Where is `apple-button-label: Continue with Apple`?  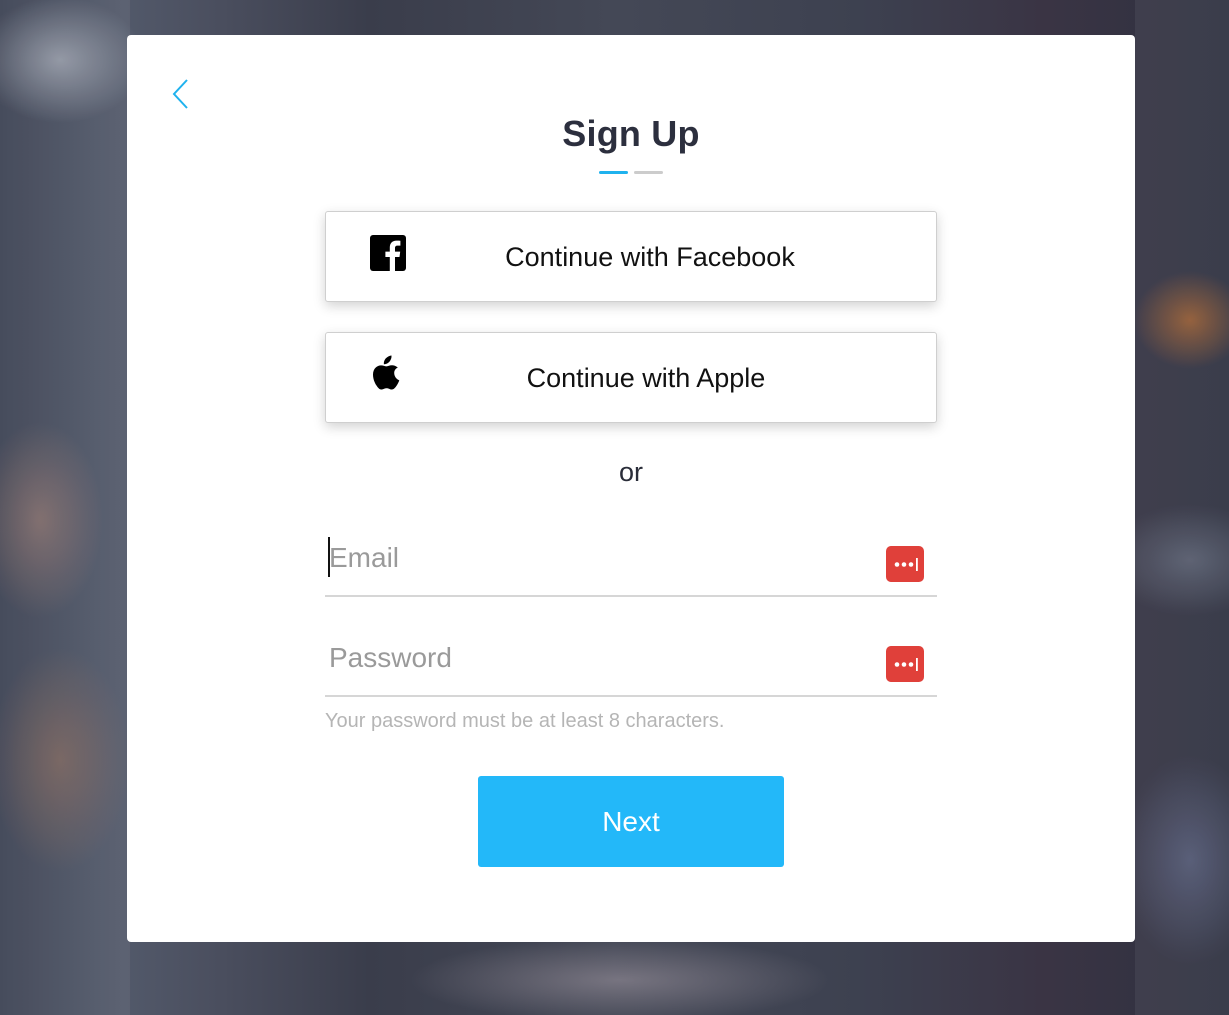 apple-button-label: Continue with Apple is located at coordinates (646, 378).